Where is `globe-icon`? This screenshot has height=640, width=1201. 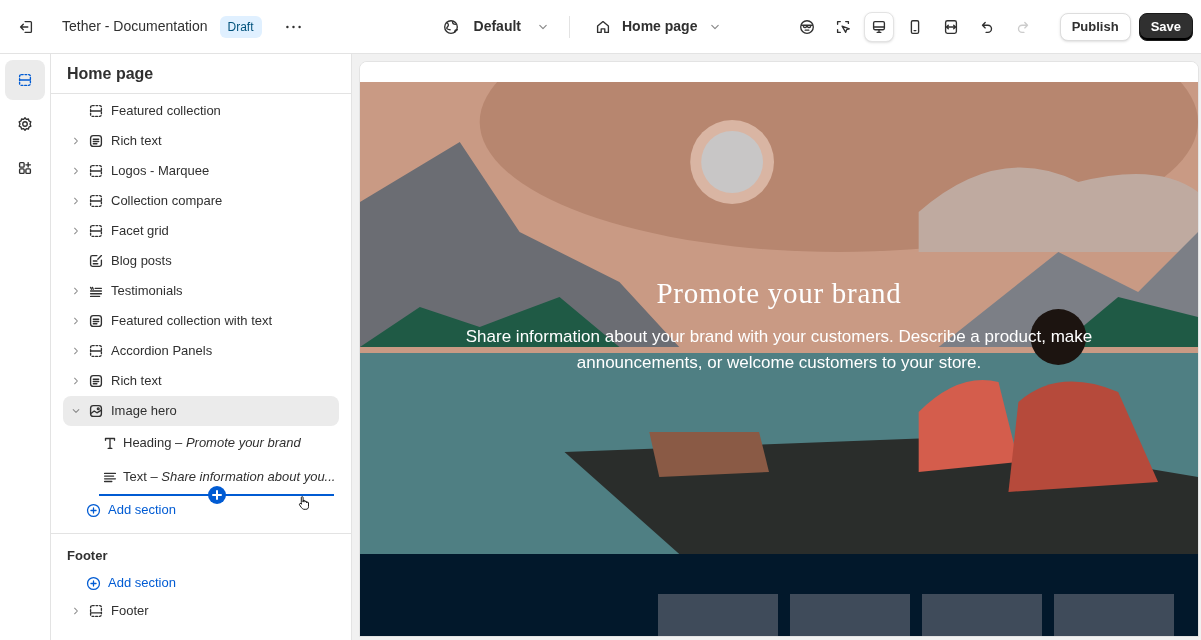 globe-icon is located at coordinates (450, 26).